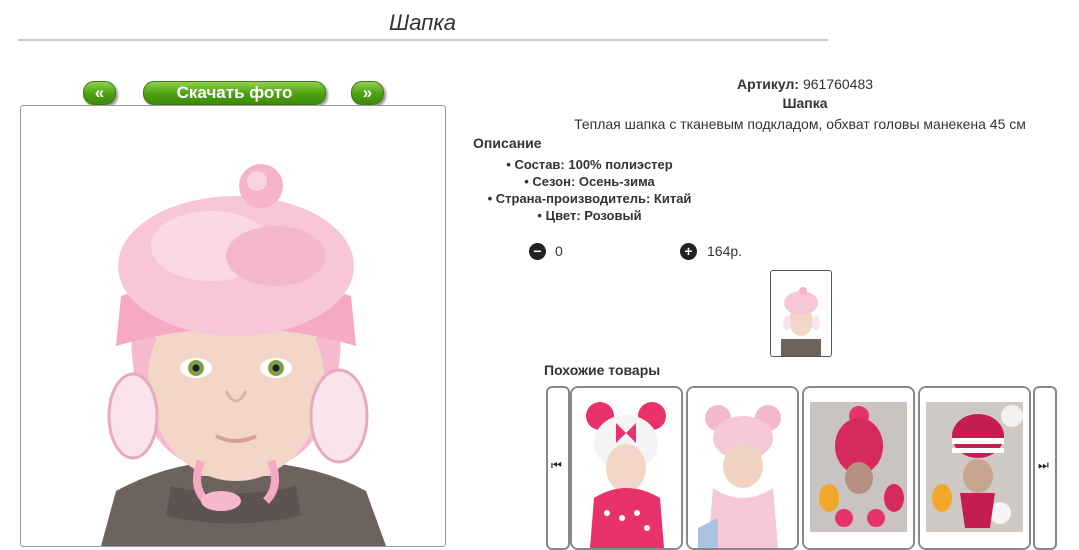 Image resolution: width=1079 pixels, height=550 pixels. I want to click on attribute-item: • Цвет: Розовый, so click(589, 215).